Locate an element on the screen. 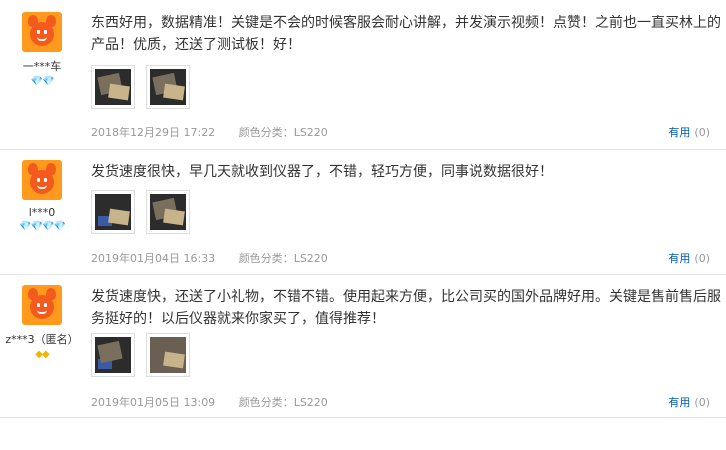 This screenshot has height=450, width=726. reviewer-nickname: l***0 is located at coordinates (42, 212).